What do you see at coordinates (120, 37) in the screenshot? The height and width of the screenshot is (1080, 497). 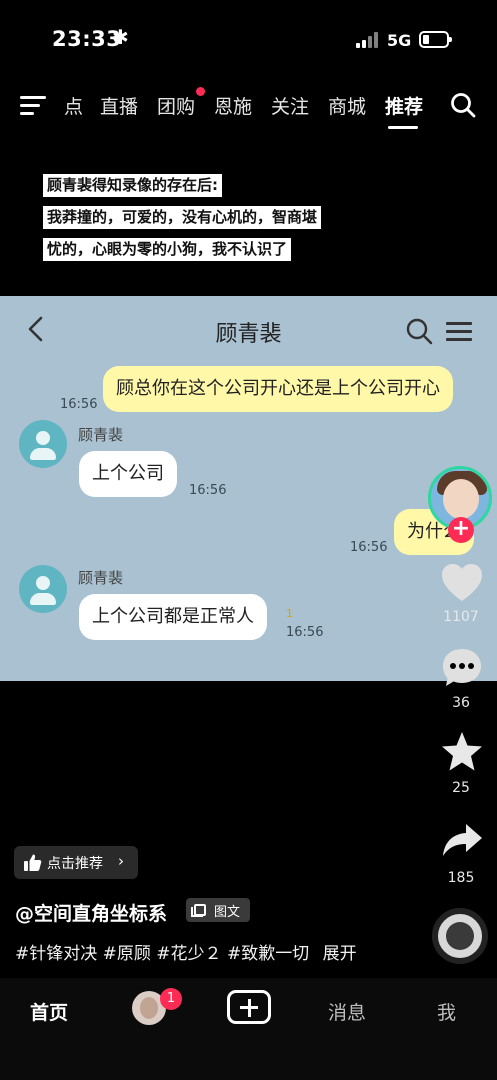 I see `asterisk-icon: ✱` at bounding box center [120, 37].